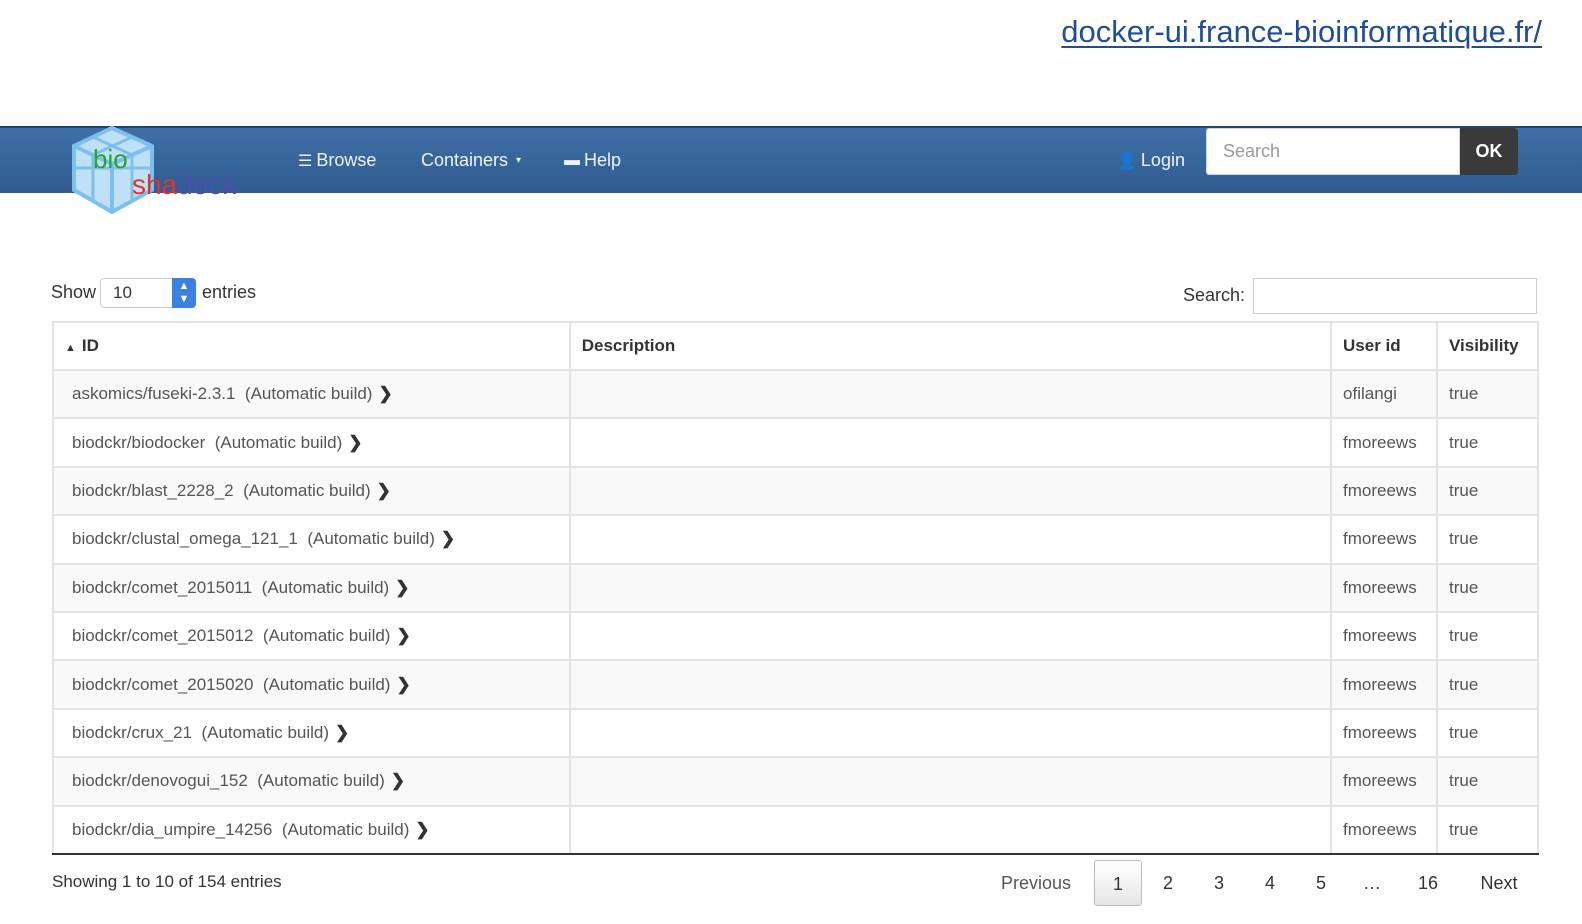  Describe the element at coordinates (160, 780) in the screenshot. I see `container-id-link: biodckr/denovogui_152` at that location.